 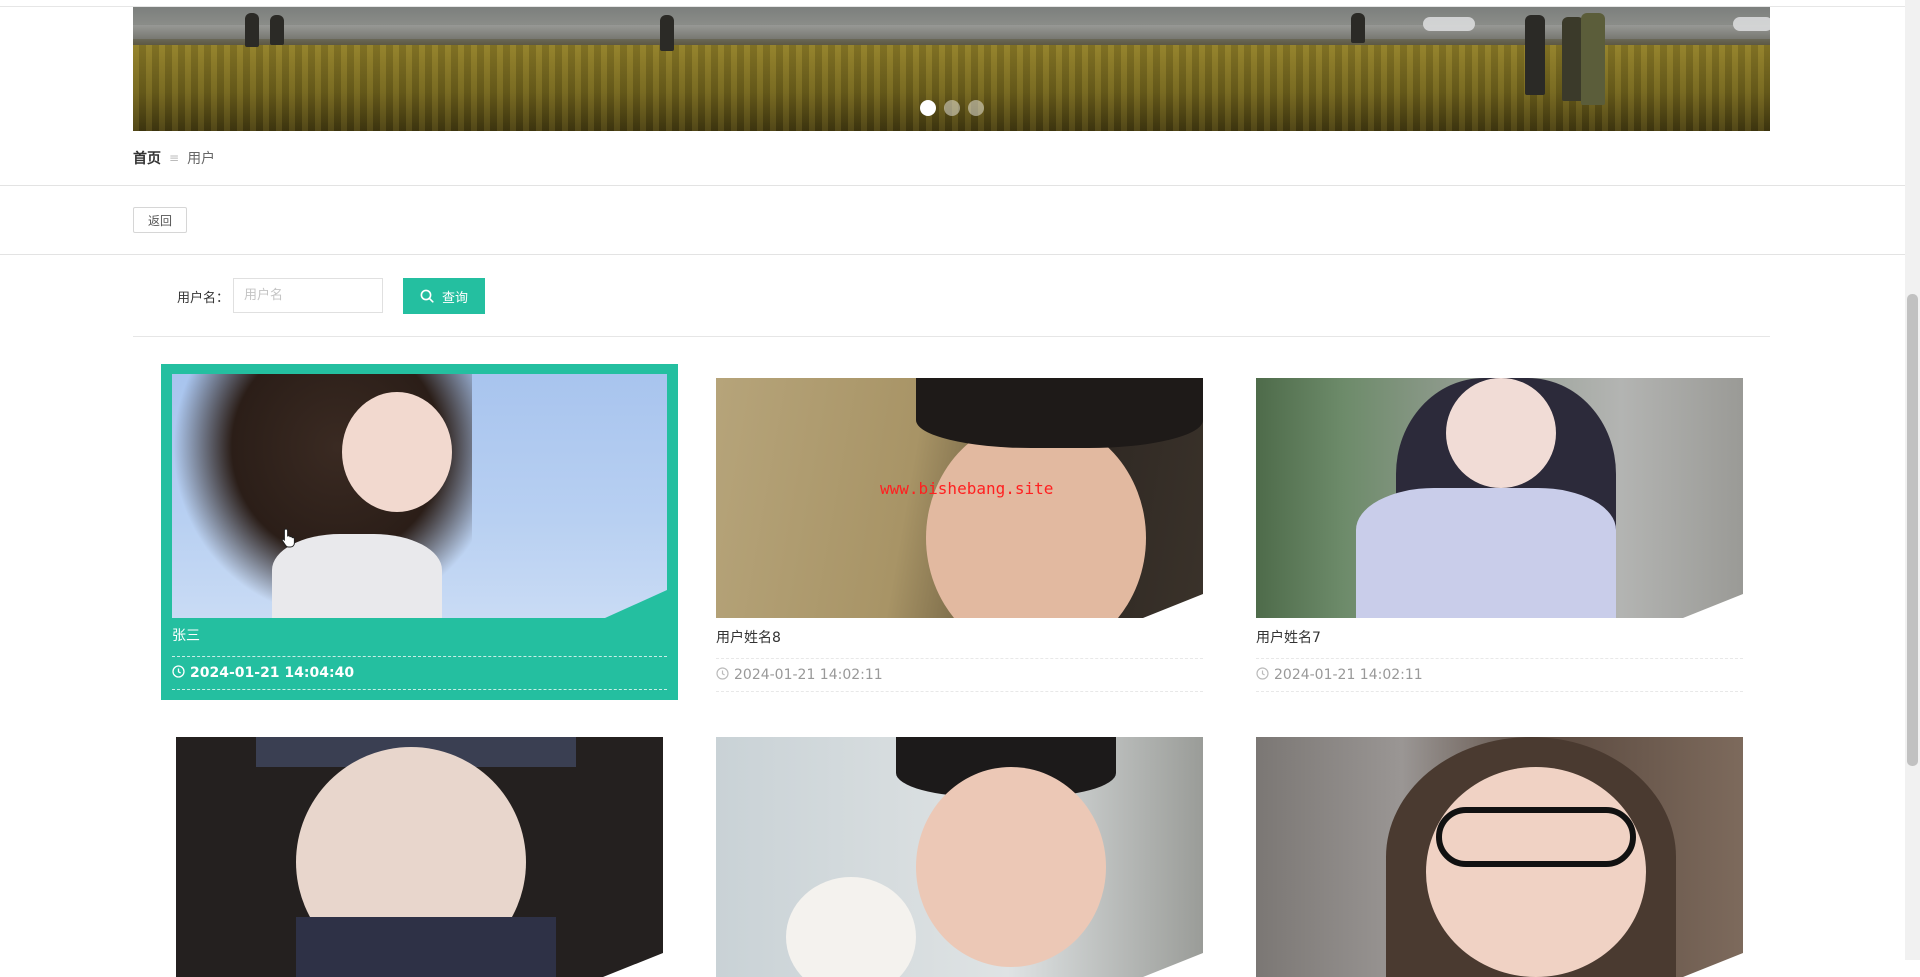 What do you see at coordinates (1499, 638) in the screenshot?
I see `user-name: 用户姓名7` at bounding box center [1499, 638].